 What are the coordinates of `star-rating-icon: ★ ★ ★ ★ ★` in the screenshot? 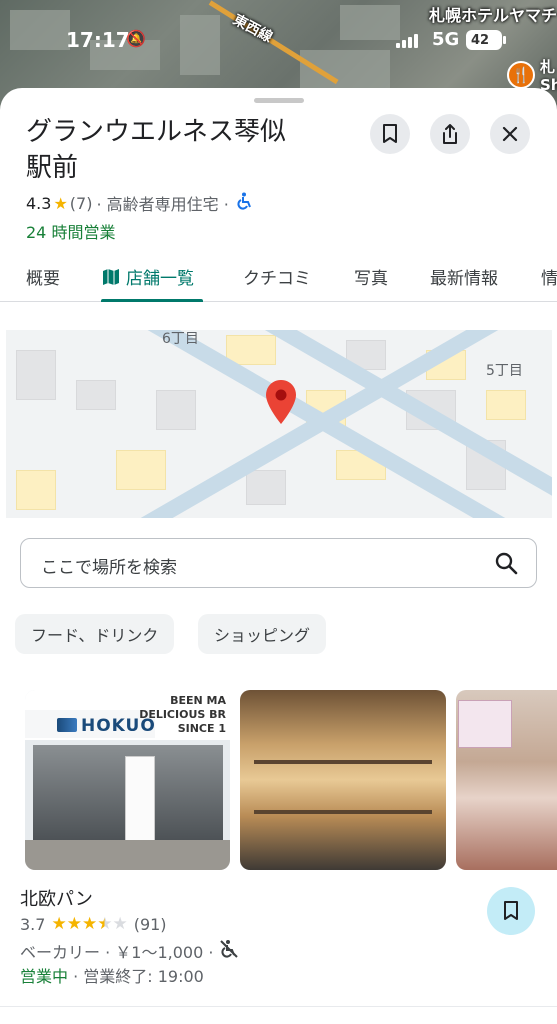 It's located at (89, 924).